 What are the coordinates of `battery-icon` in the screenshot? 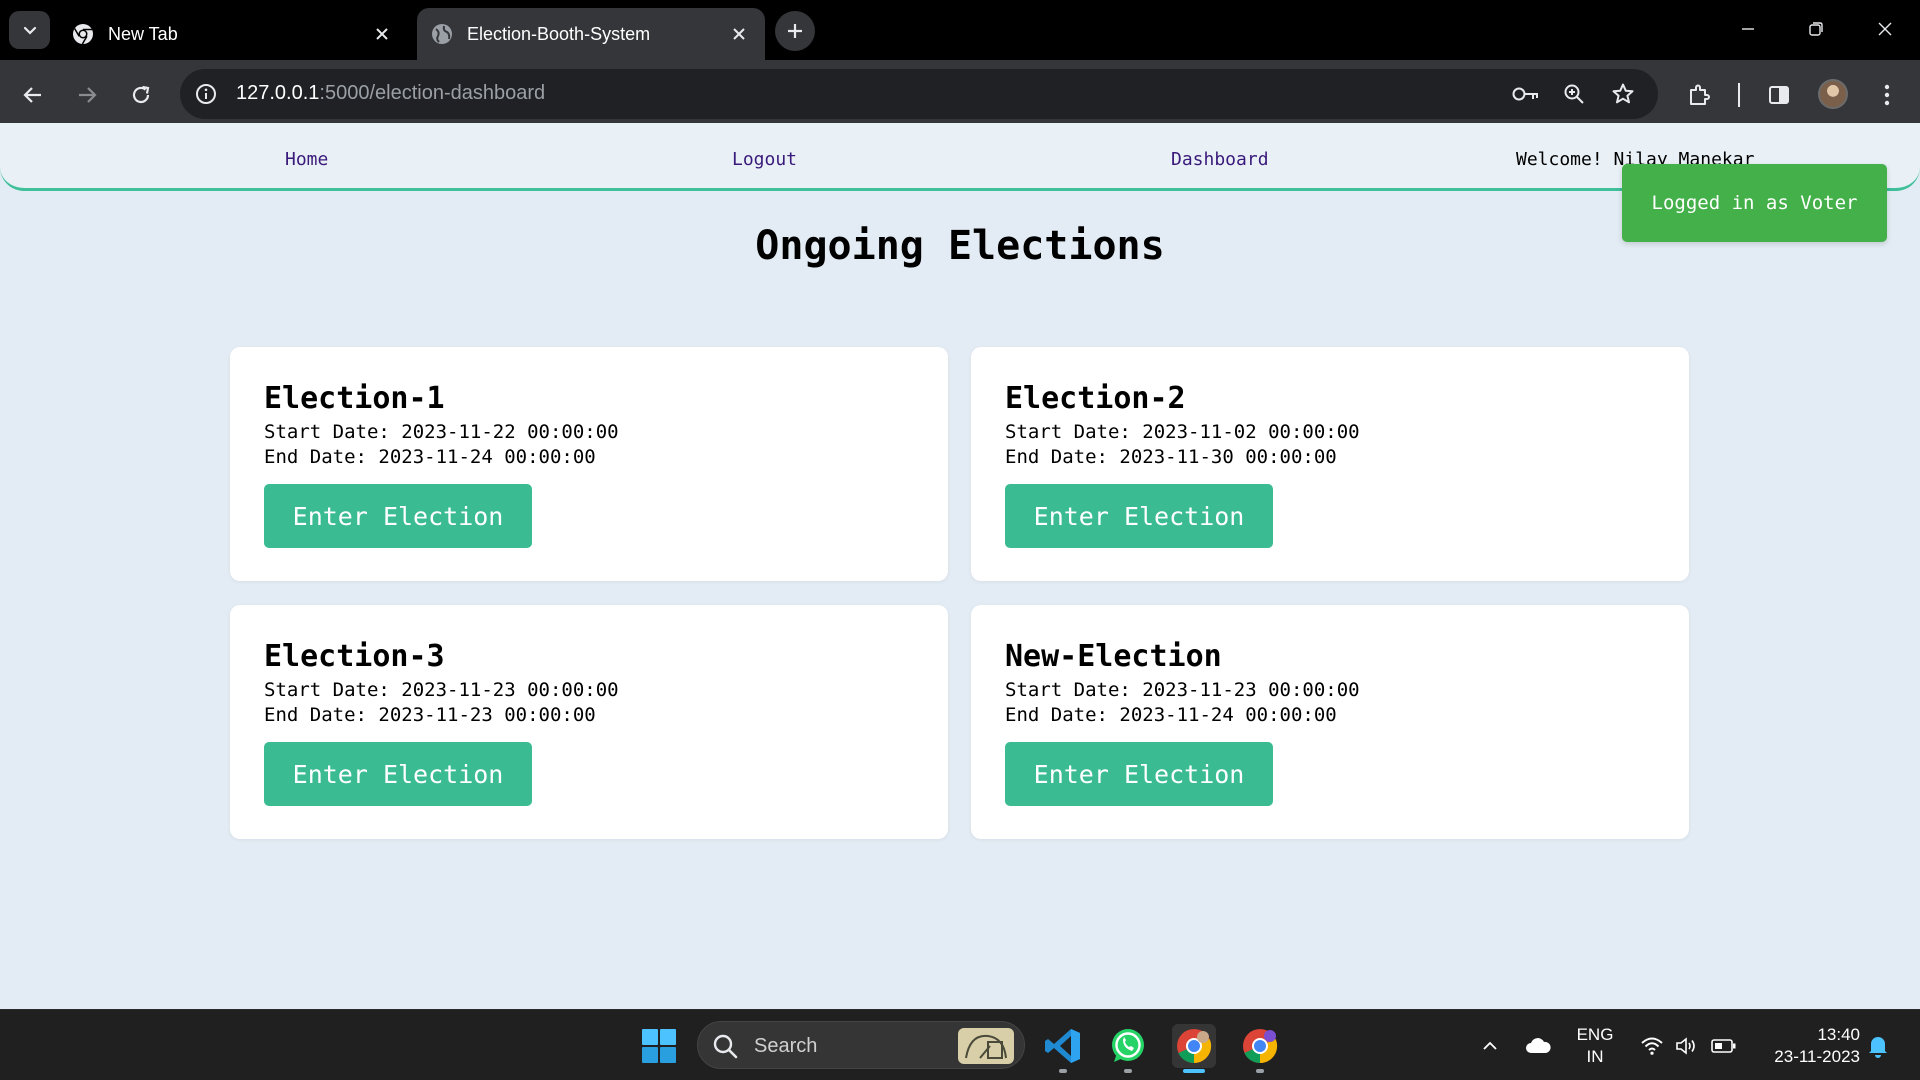 It's located at (1723, 1046).